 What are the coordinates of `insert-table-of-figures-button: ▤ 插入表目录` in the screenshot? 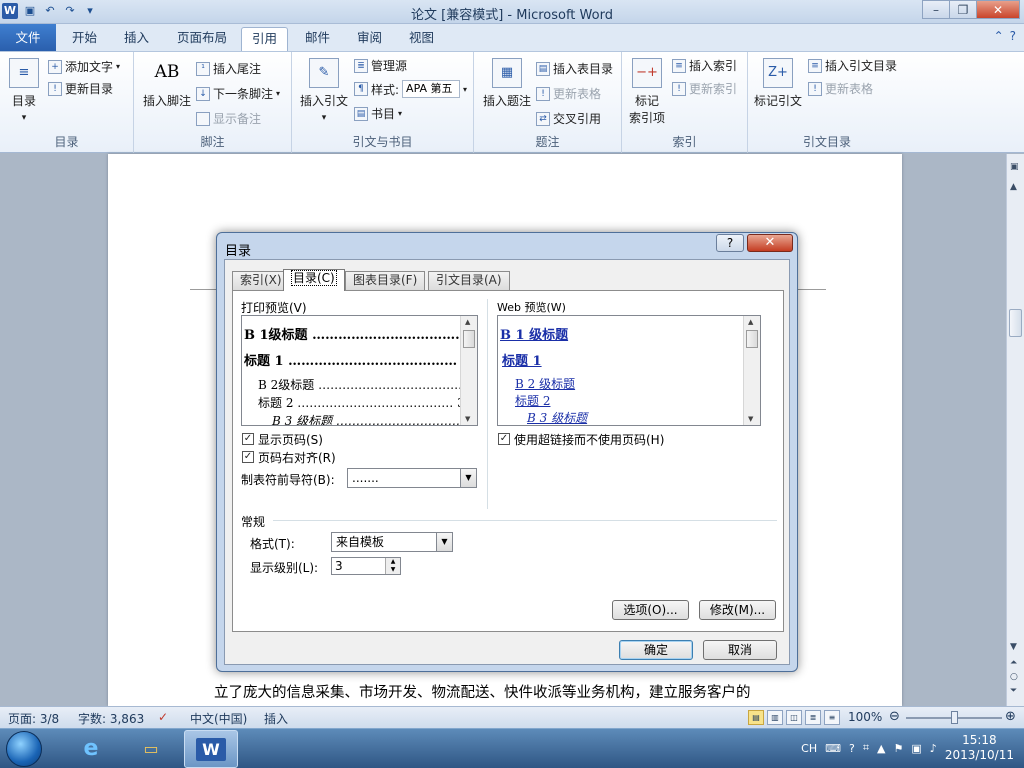 It's located at (574, 68).